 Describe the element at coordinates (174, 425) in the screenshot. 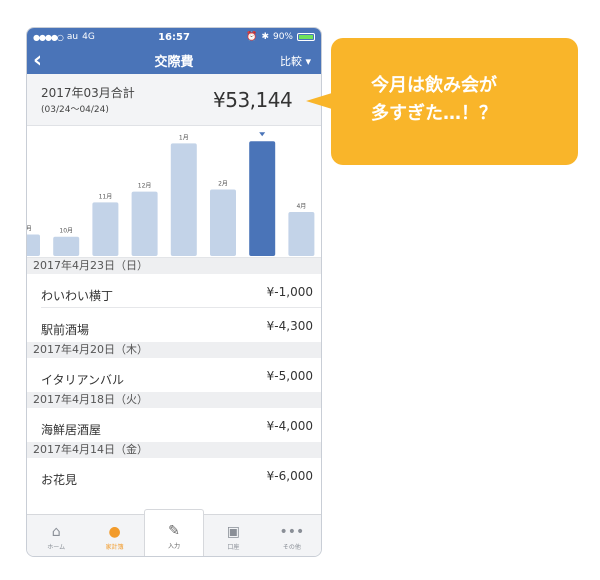

I see `transaction-row: 海鮮居酒屋 ¥-4,000` at that location.